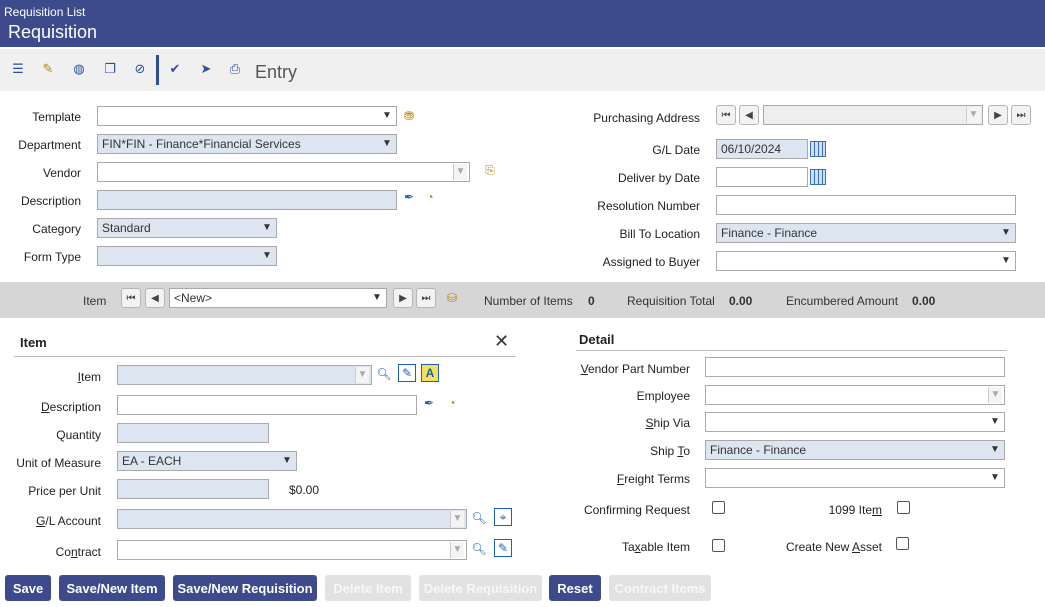 The height and width of the screenshot is (607, 1045). Describe the element at coordinates (501, 341) in the screenshot. I see `close-icon: ✕` at that location.